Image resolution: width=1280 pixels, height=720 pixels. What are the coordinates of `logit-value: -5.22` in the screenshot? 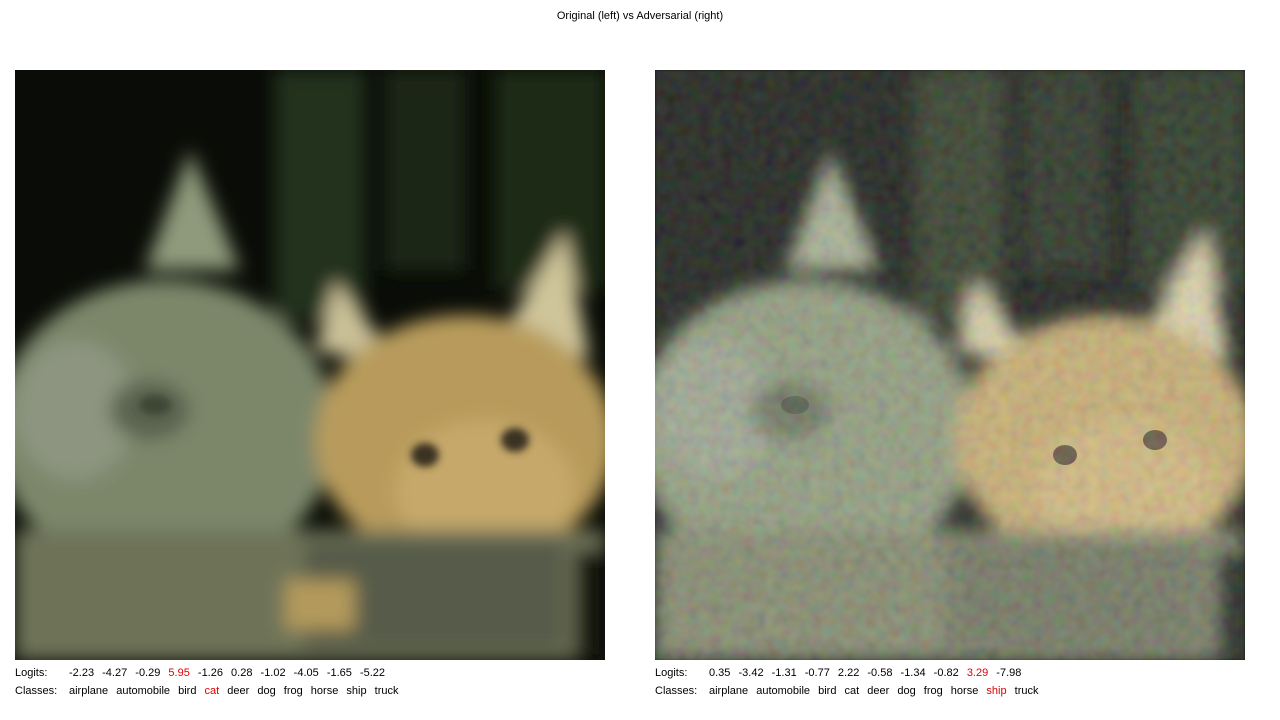 It's located at (372, 673).